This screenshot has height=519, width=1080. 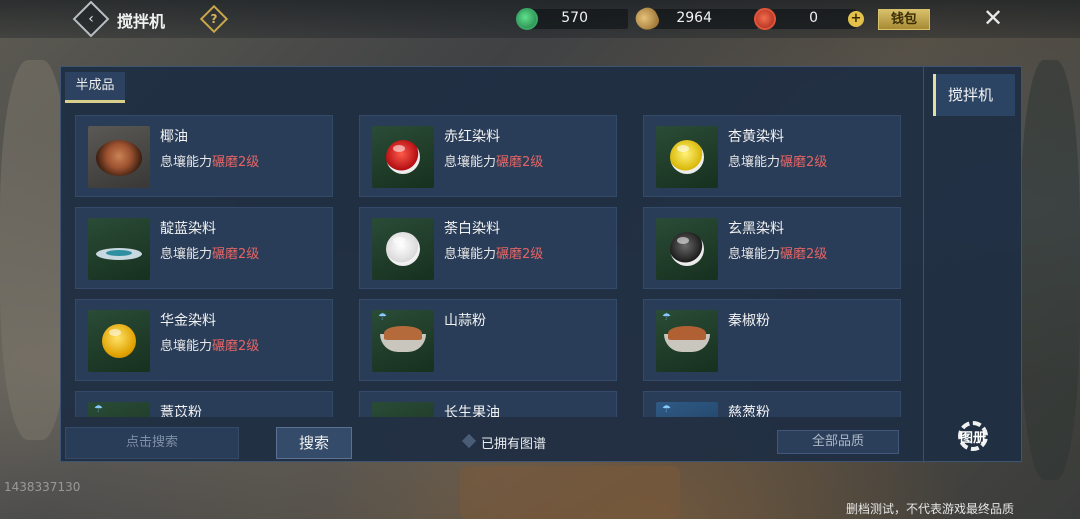 I want to click on currency-value: 570, so click(x=574, y=18).